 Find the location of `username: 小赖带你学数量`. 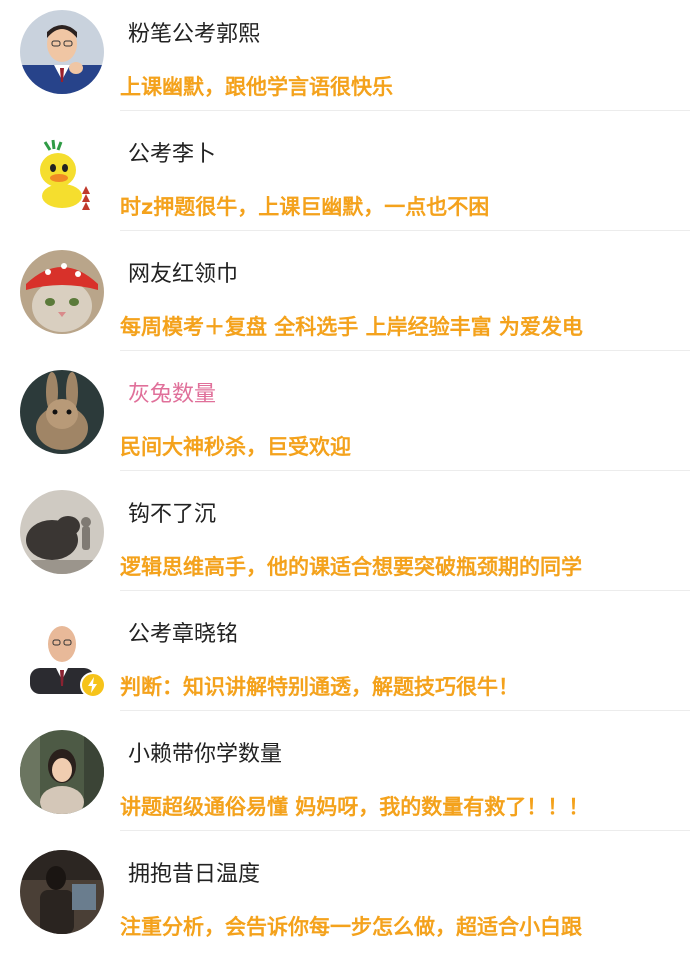

username: 小赖带你学数量 is located at coordinates (205, 755).